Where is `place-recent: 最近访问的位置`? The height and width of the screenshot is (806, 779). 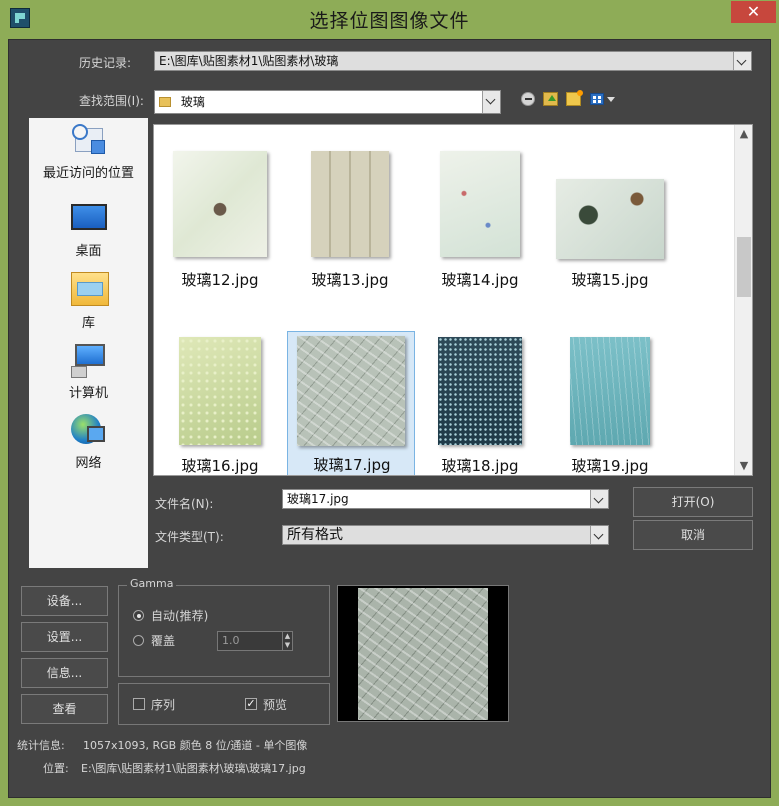
place-recent: 最近访问的位置 is located at coordinates (88, 152).